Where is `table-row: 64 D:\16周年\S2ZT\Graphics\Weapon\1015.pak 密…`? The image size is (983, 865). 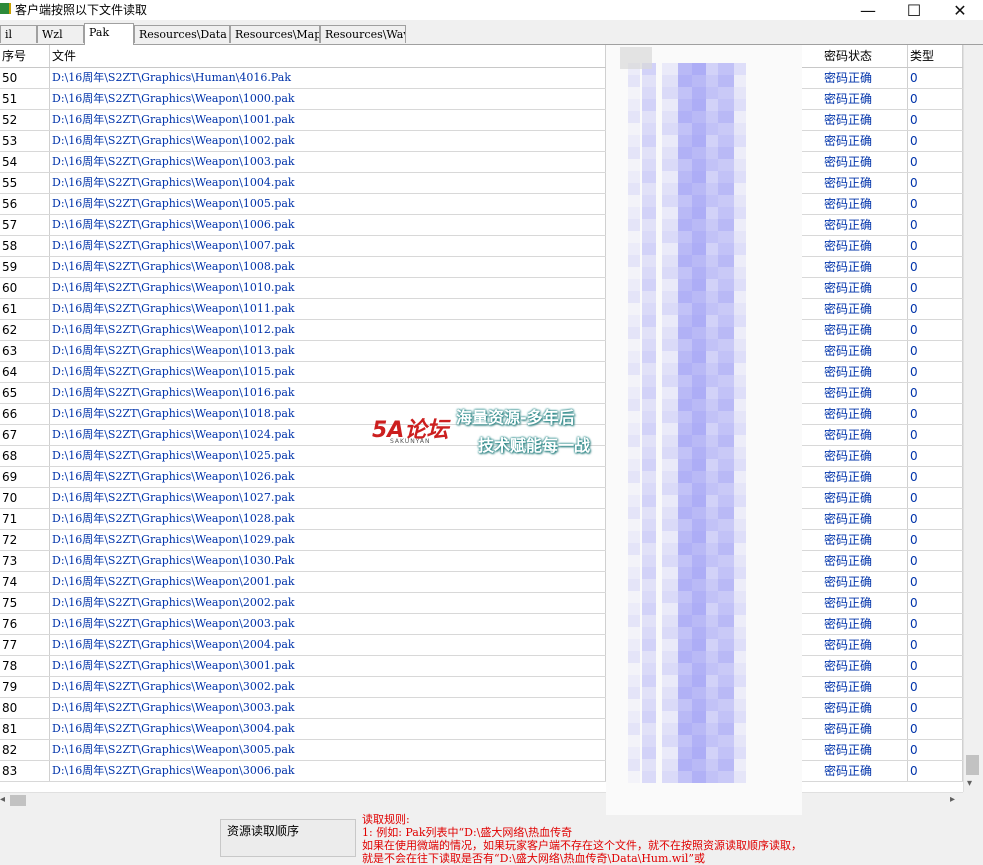
table-row: 64 D:\16周年\S2ZT\Graphics\Weapon\1015.pak 密… is located at coordinates (481, 372).